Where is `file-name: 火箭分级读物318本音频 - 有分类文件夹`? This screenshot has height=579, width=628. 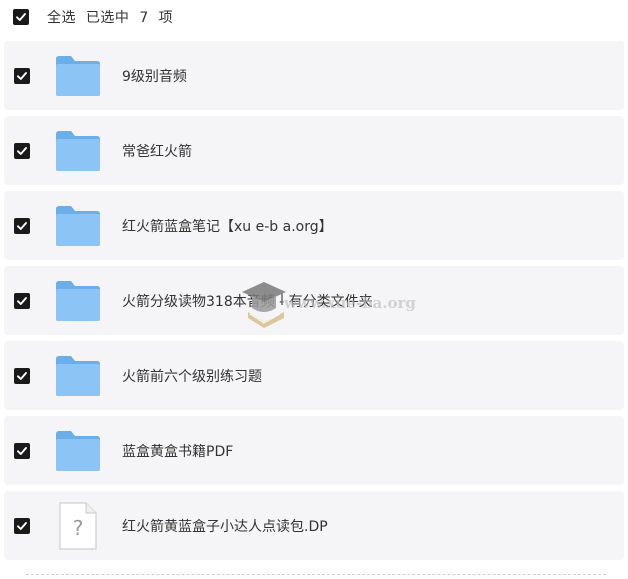
file-name: 火箭分级读物318本音频 - 有分类文件夹 is located at coordinates (247, 301).